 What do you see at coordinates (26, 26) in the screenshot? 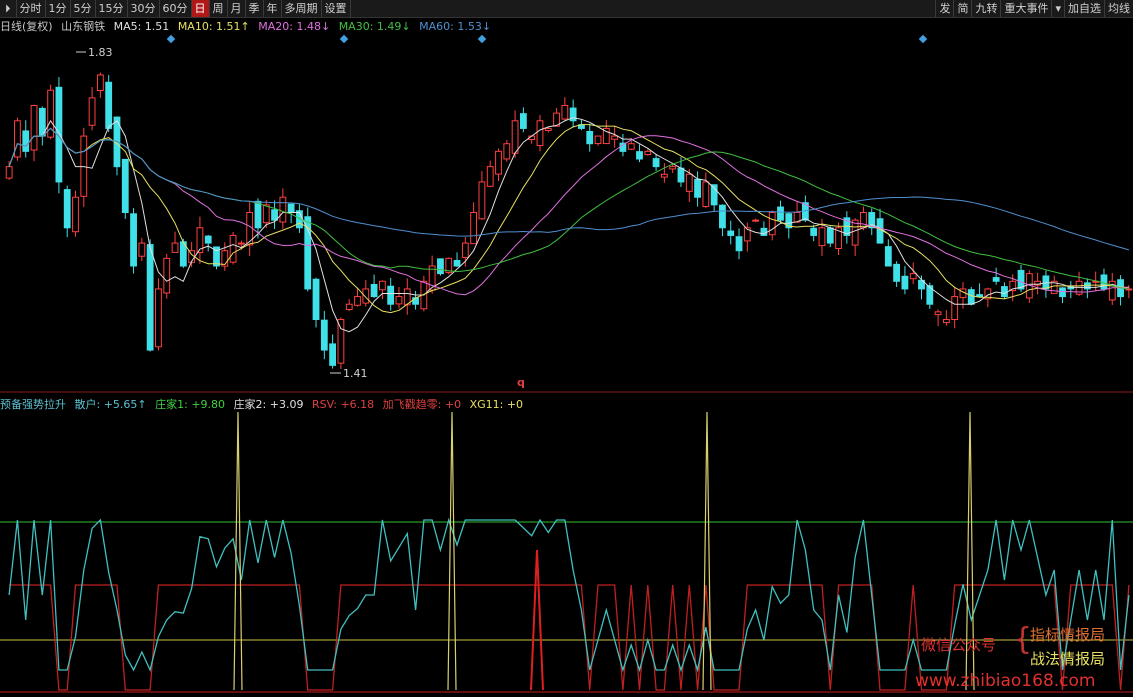
I see `period-label: 日线(复权)` at bounding box center [26, 26].